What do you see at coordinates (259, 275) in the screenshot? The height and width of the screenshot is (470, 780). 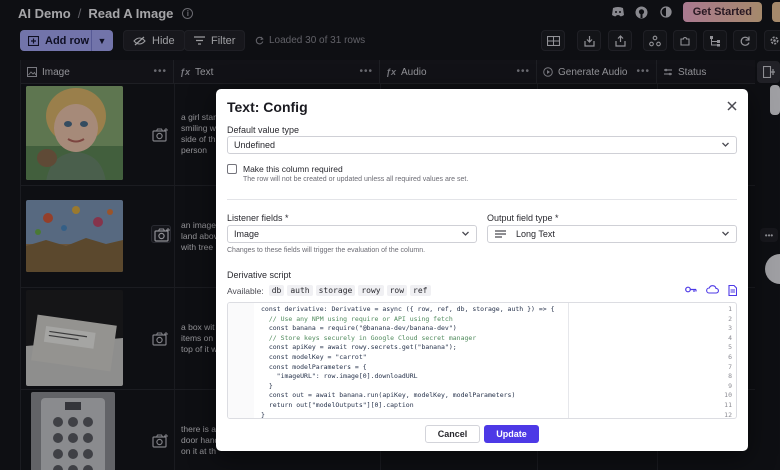 I see `derivative-script-label: Derivative script` at bounding box center [259, 275].